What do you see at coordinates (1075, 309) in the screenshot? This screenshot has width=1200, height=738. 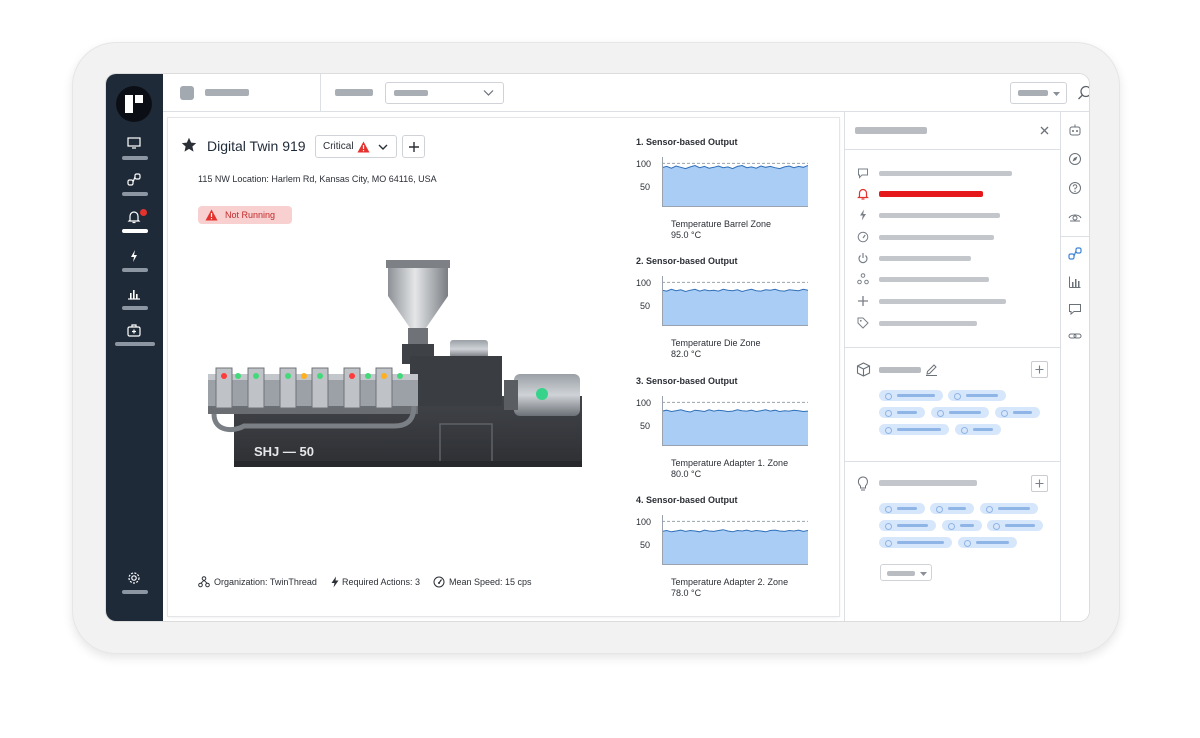 I see `comment-icon` at bounding box center [1075, 309].